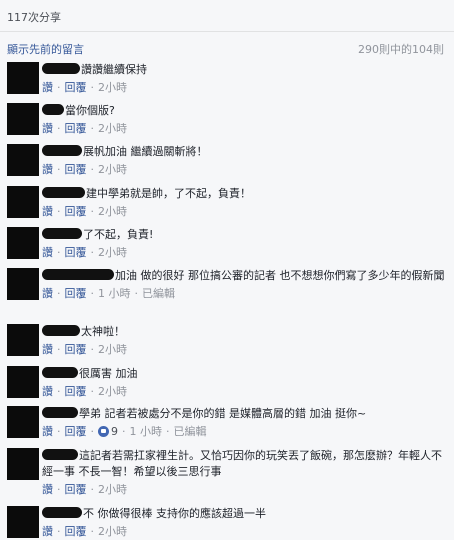 Image resolution: width=454 pixels, height=540 pixels. Describe the element at coordinates (174, 513) in the screenshot. I see `comment-text: 不 你做得很棒 支持你的應該超過一半` at that location.